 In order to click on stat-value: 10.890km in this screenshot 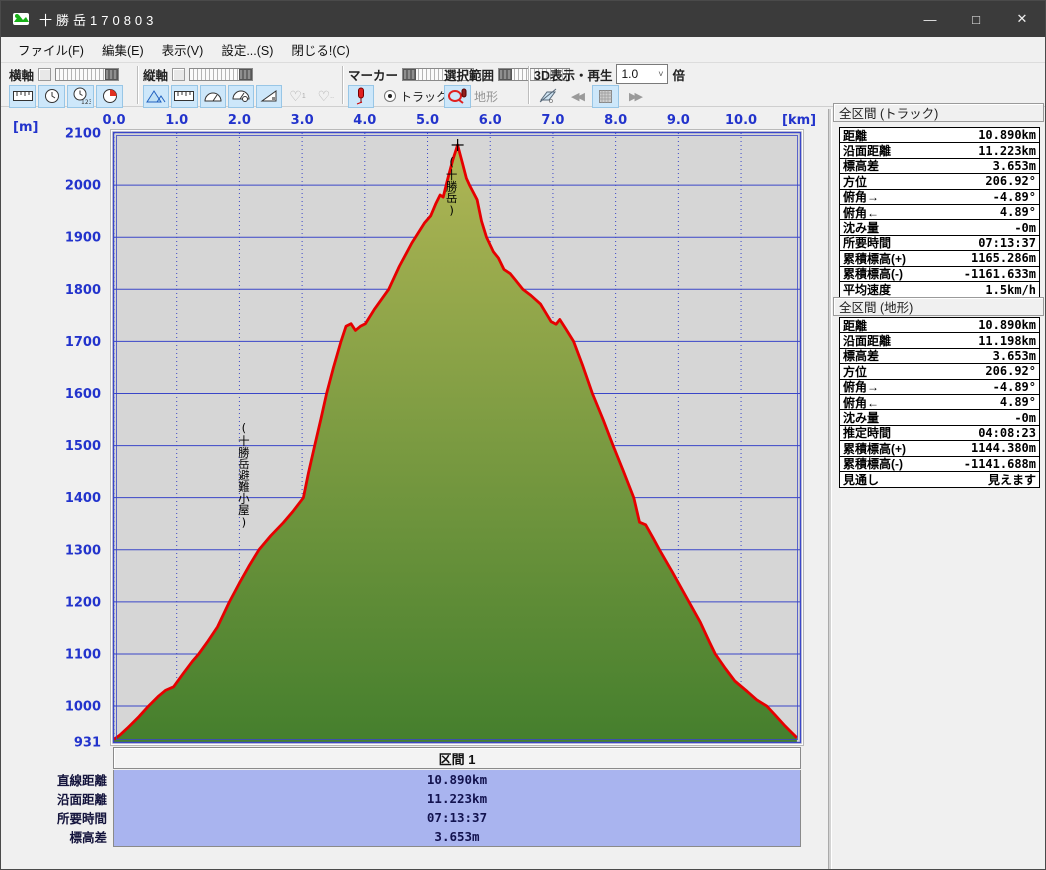, I will do `click(1007, 325)`.